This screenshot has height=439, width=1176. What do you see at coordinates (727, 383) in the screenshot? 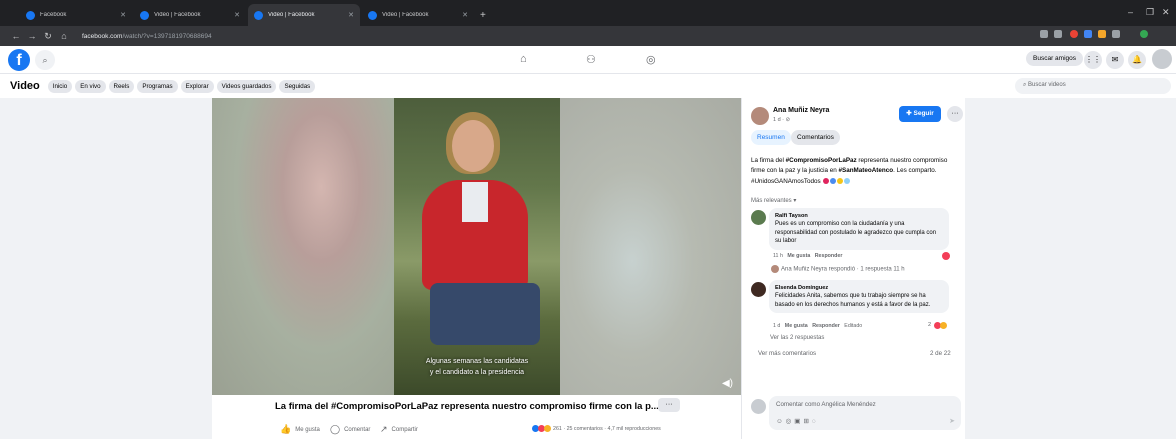
I see `volume-icon: ◀)` at bounding box center [727, 383].